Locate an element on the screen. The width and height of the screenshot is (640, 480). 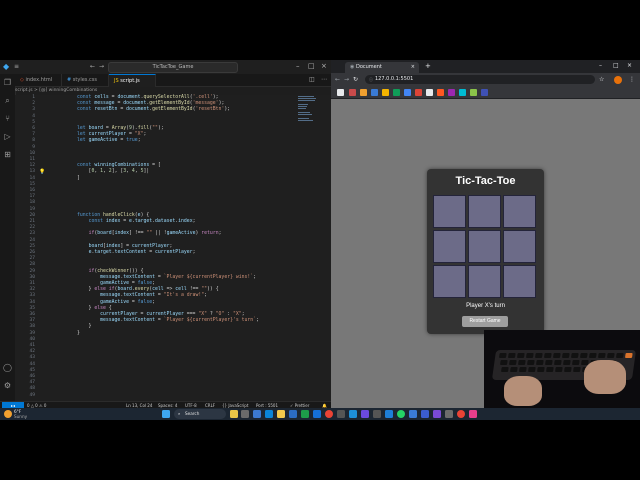
breadcrumb: script.js > [@] winningCombinations is located at coordinates (56, 91).